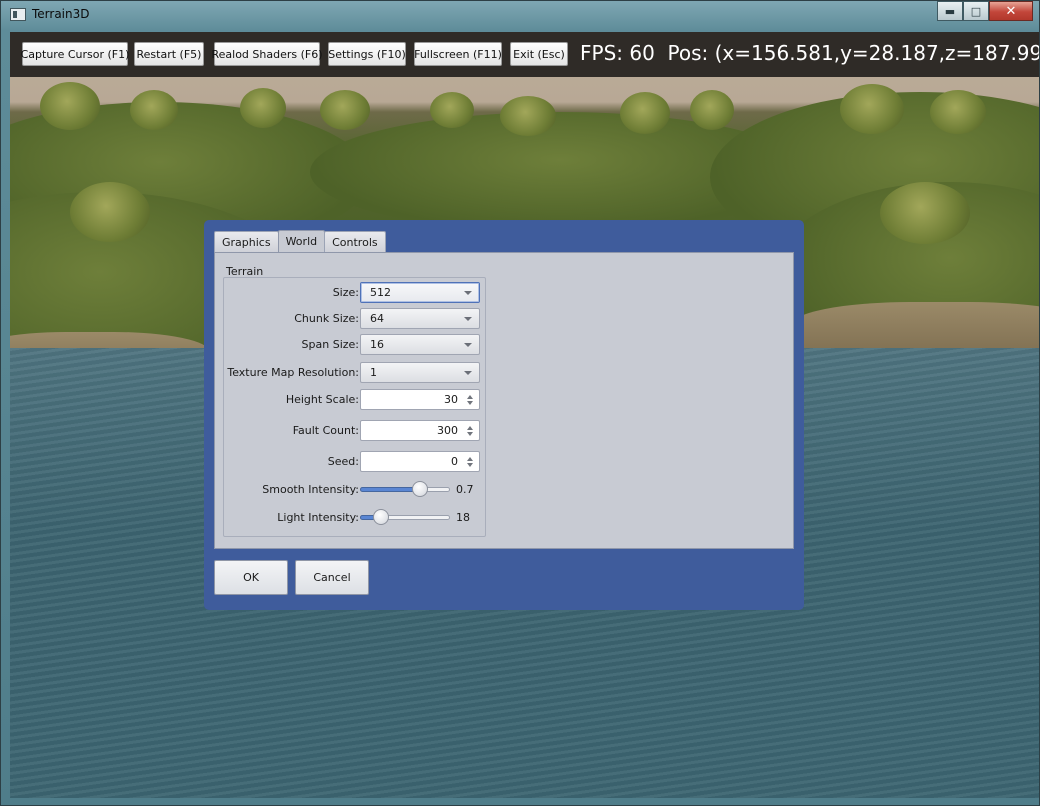 Image resolution: width=1040 pixels, height=806 pixels. Describe the element at coordinates (976, 11) in the screenshot. I see `maximize-button: □` at that location.